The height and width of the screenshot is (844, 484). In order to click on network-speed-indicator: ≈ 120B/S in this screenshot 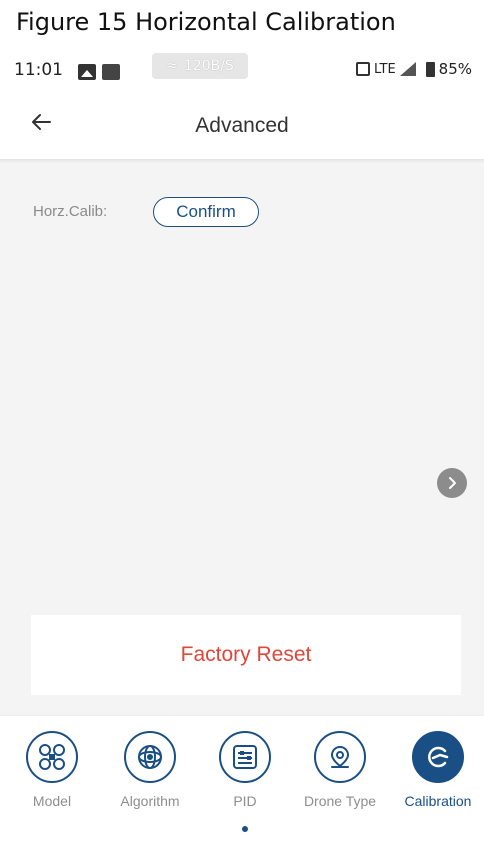, I will do `click(200, 66)`.